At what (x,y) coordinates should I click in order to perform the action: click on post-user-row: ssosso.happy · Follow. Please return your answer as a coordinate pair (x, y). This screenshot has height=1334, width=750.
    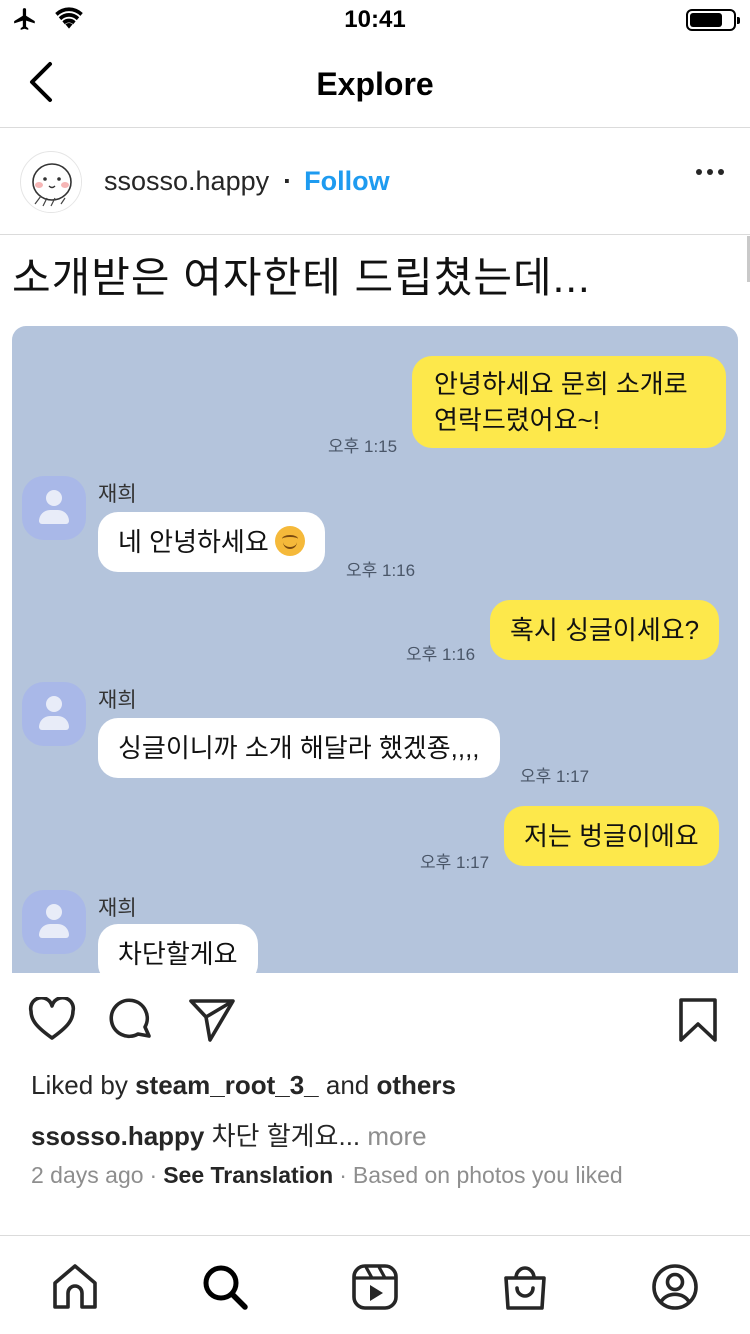
    Looking at the image, I should click on (247, 181).